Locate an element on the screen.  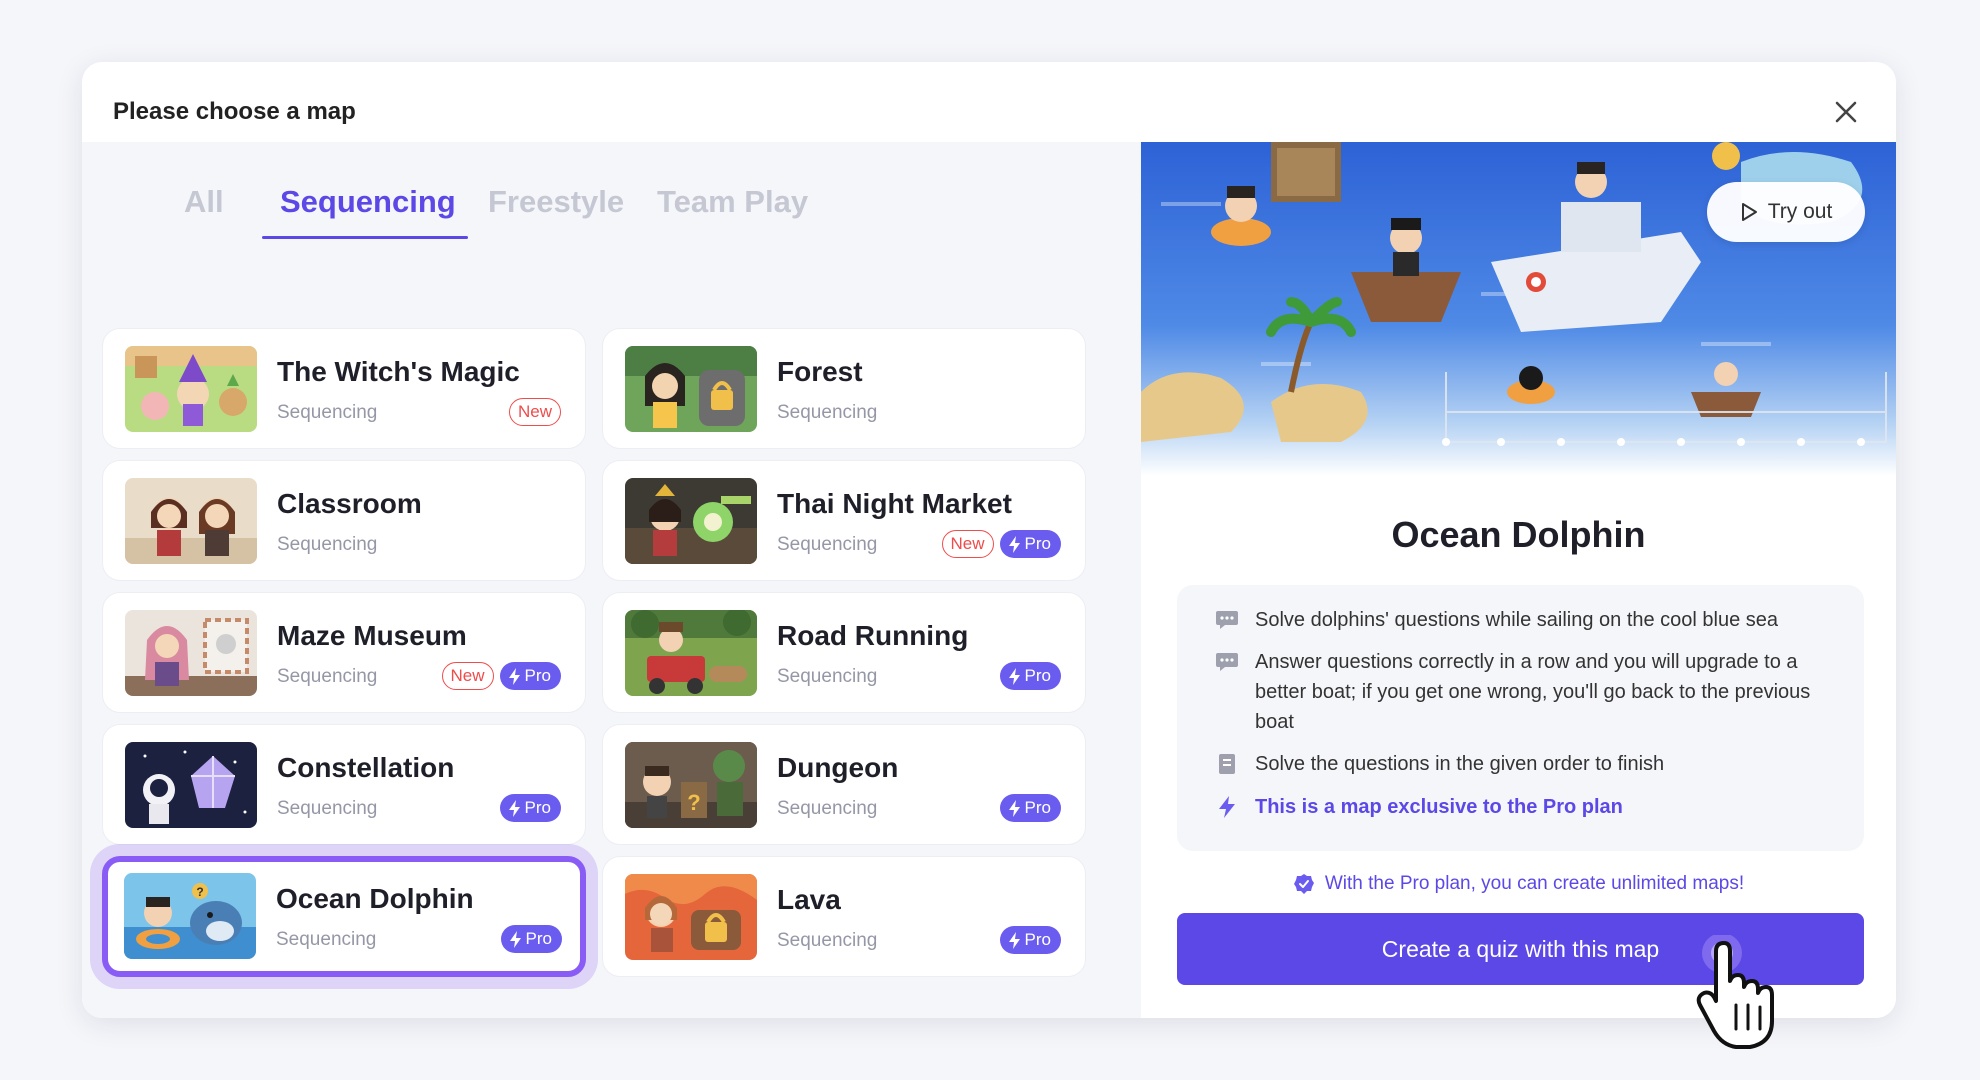
modal-header: Please choose a map is located at coordinates (989, 102).